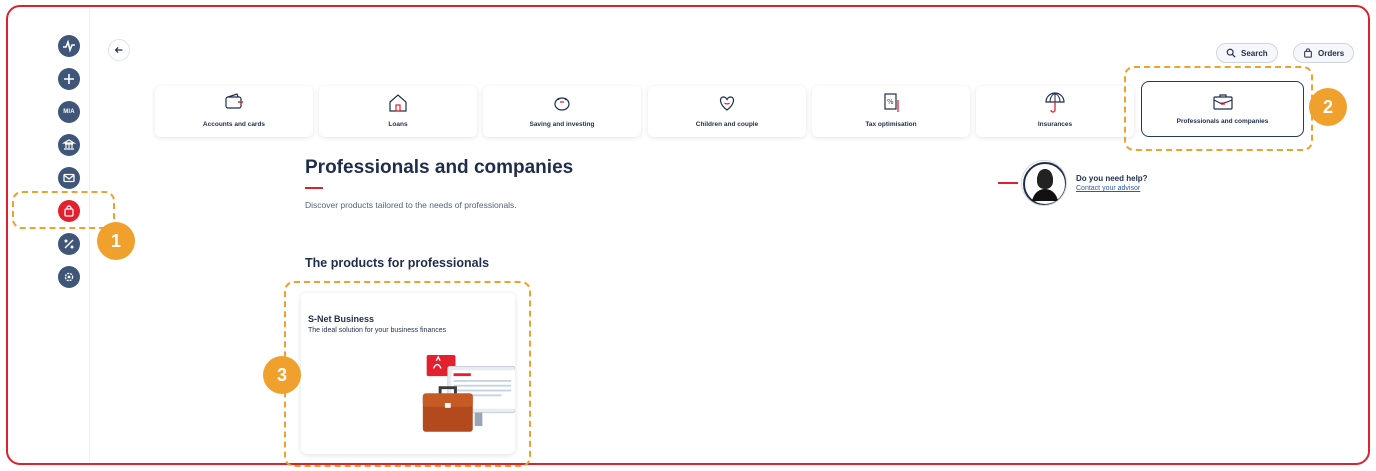  What do you see at coordinates (439, 167) in the screenshot?
I see `page-title: Professionals and companies` at bounding box center [439, 167].